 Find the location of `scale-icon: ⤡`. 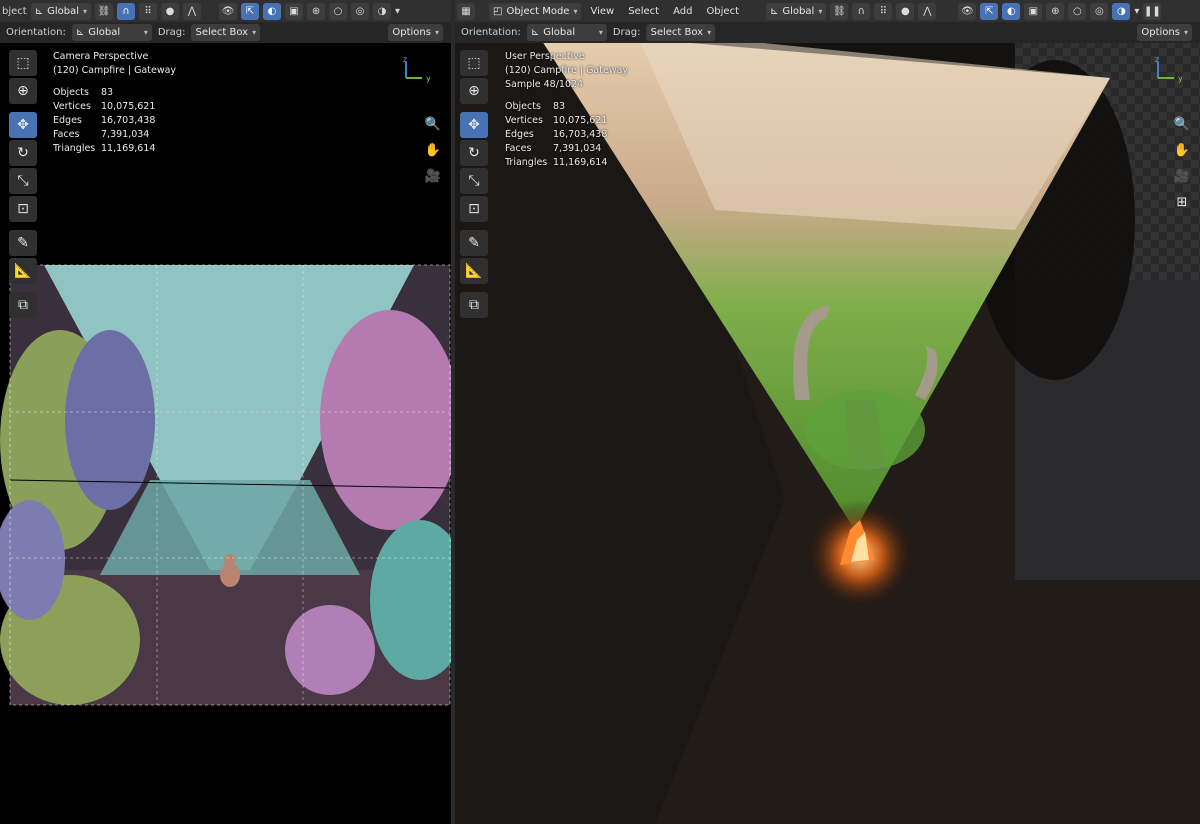

scale-icon: ⤡ is located at coordinates (23, 181).